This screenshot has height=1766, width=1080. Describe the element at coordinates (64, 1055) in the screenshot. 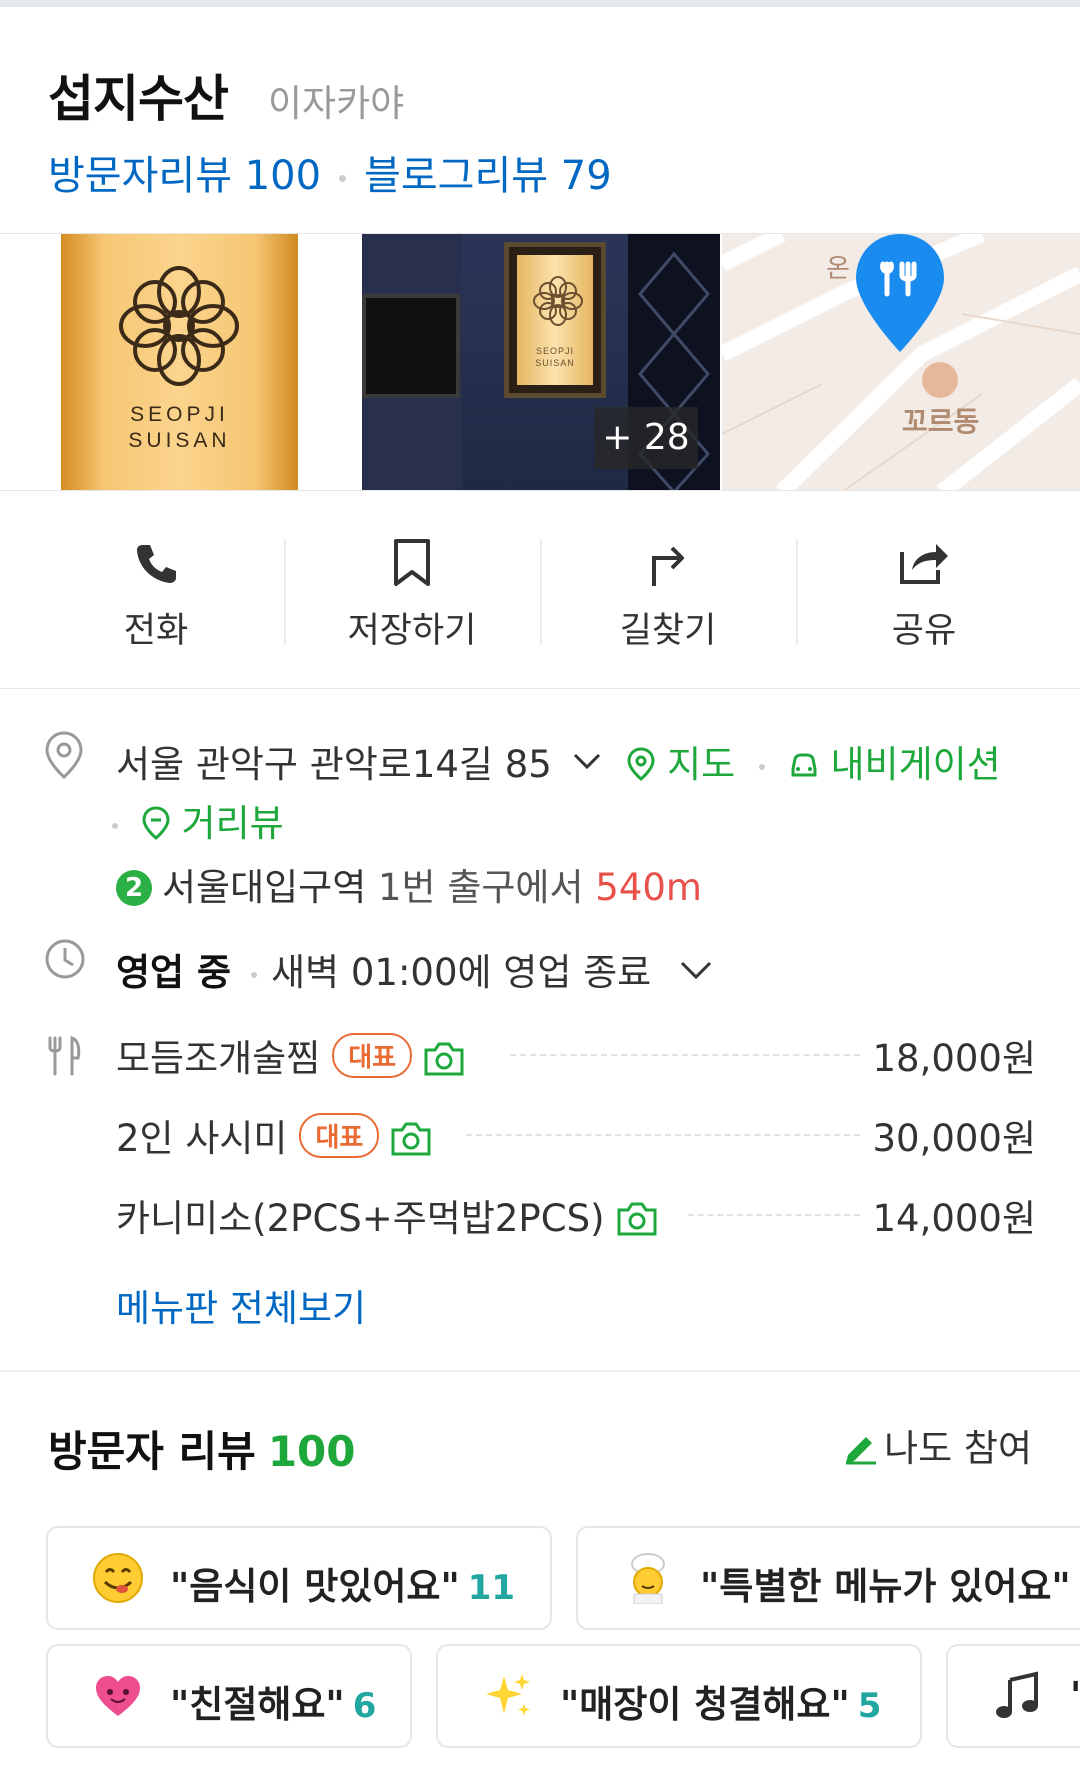

I see `utensils-icon` at that location.